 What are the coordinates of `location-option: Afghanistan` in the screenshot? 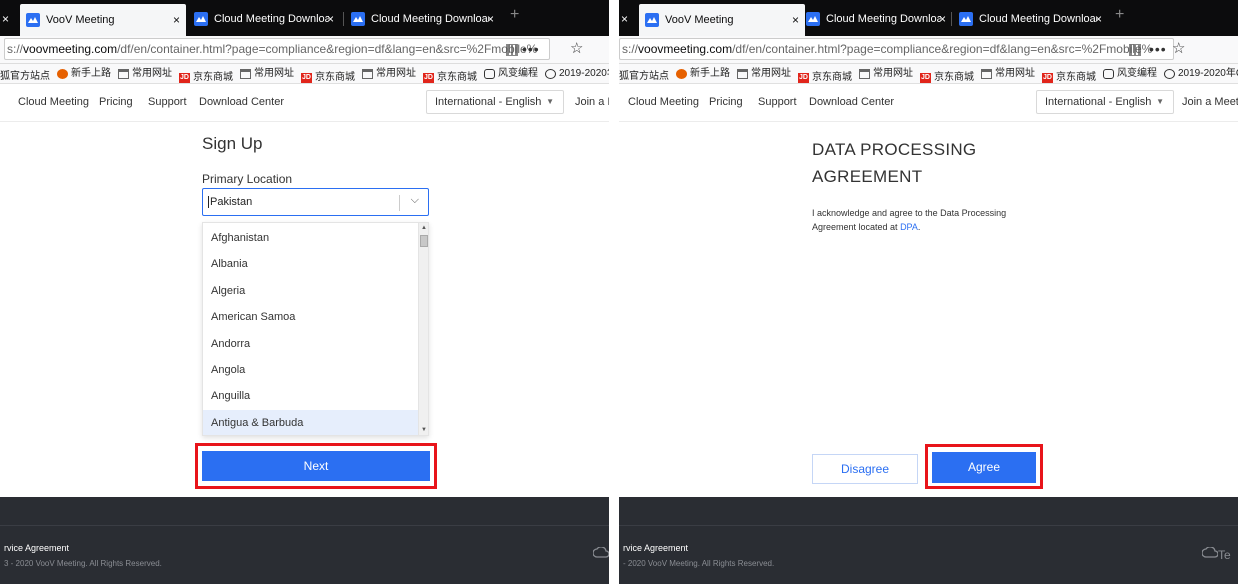 It's located at (311, 238).